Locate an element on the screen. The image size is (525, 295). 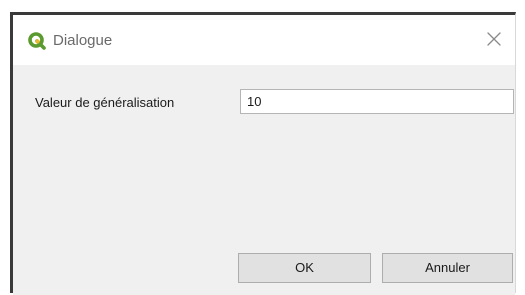
window-title: Dialogue is located at coordinates (83, 40).